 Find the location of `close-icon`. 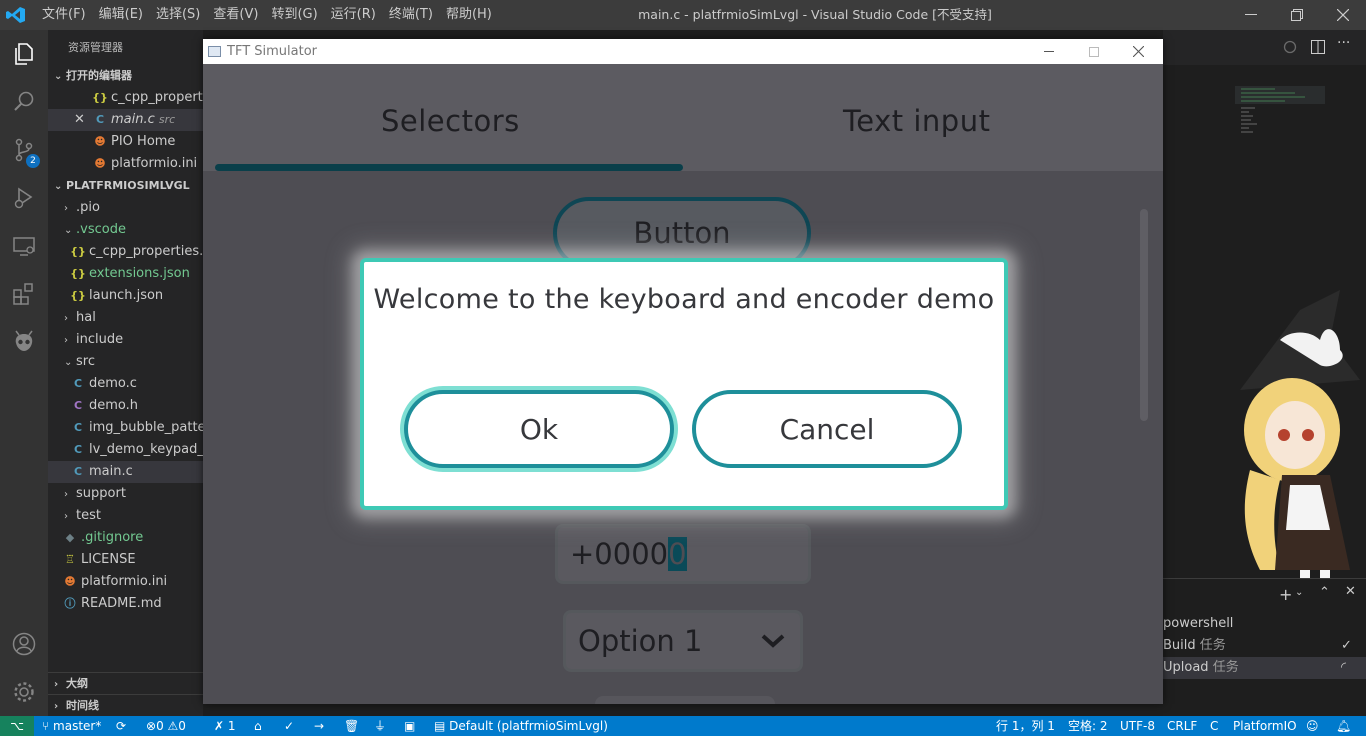

close-icon is located at coordinates (1343, 15).